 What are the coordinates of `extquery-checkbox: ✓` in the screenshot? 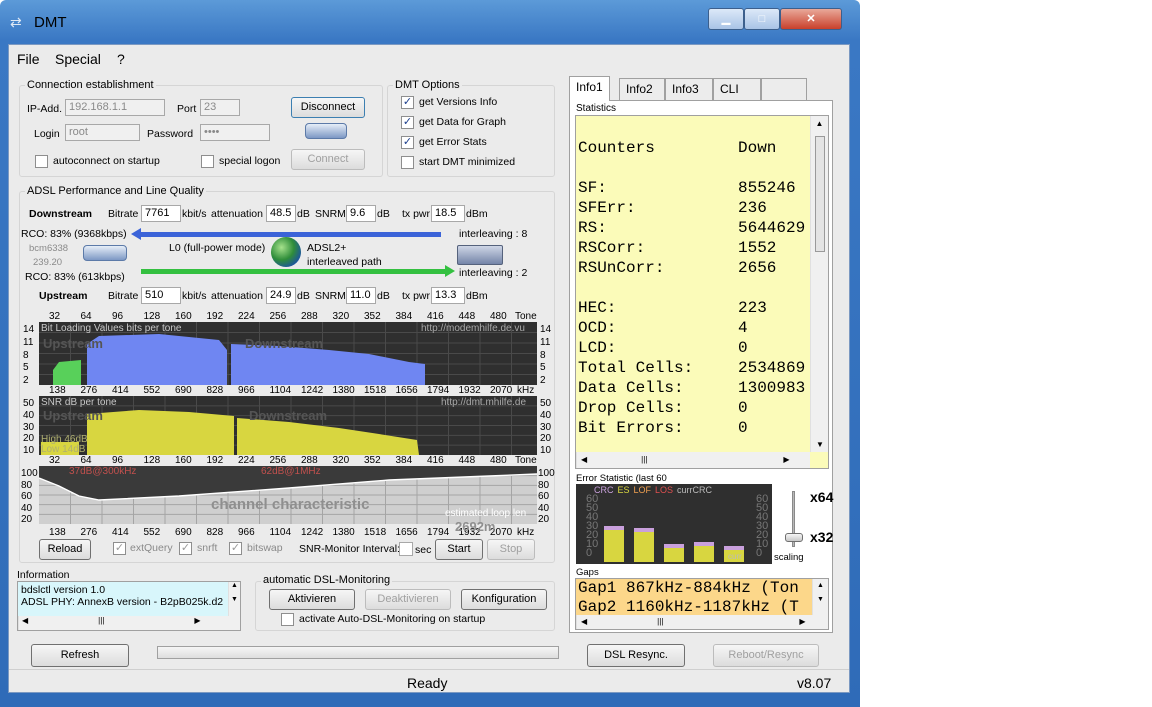 It's located at (119, 548).